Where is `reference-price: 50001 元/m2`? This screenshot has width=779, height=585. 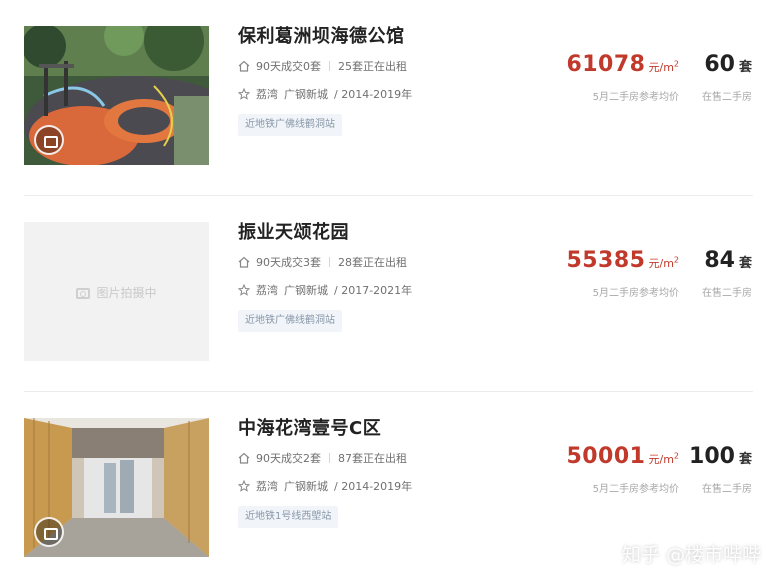
reference-price: 50001 元/m2 is located at coordinates (622, 456).